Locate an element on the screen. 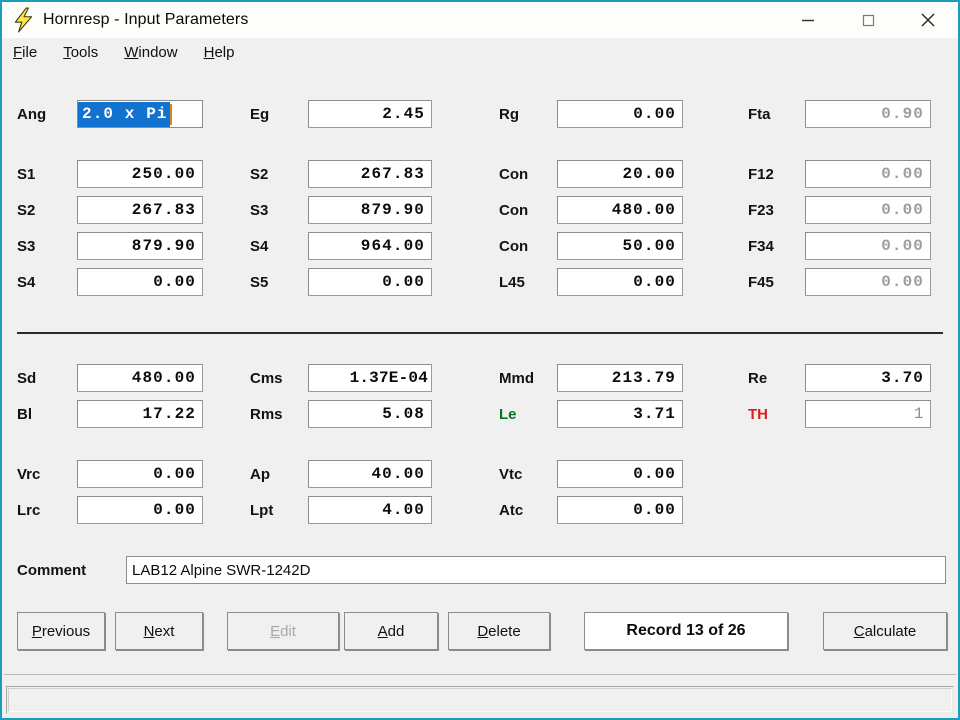  label-sd: Sd is located at coordinates (27, 378).